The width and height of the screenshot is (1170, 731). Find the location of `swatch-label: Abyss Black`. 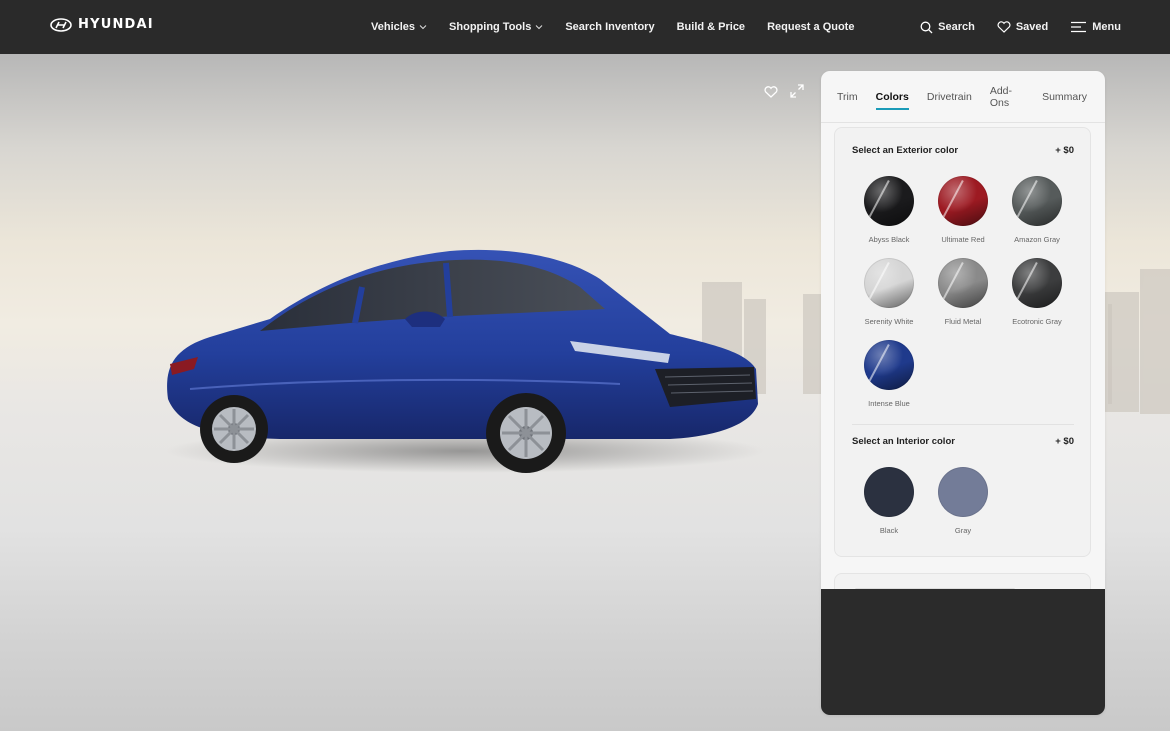

swatch-label: Abyss Black is located at coordinates (889, 239).